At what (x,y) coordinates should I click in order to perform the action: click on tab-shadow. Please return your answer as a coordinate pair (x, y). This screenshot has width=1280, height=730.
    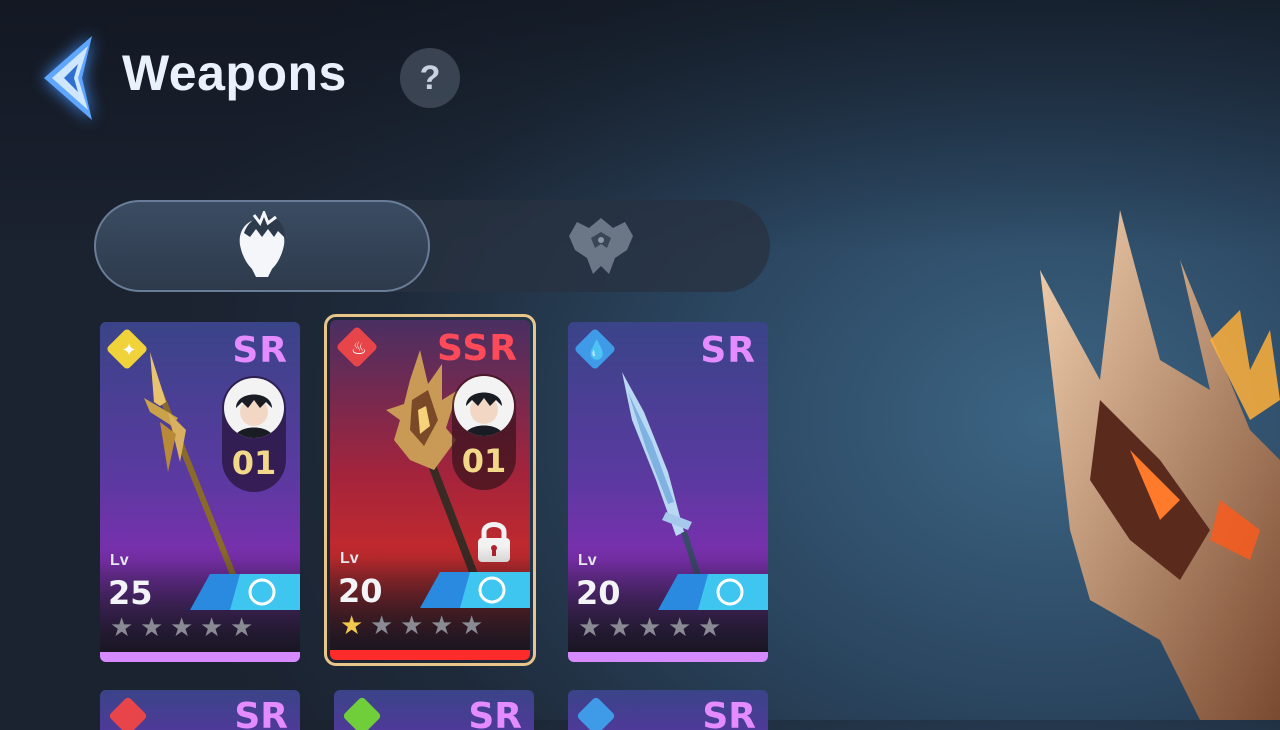
    Looking at the image, I should click on (601, 246).